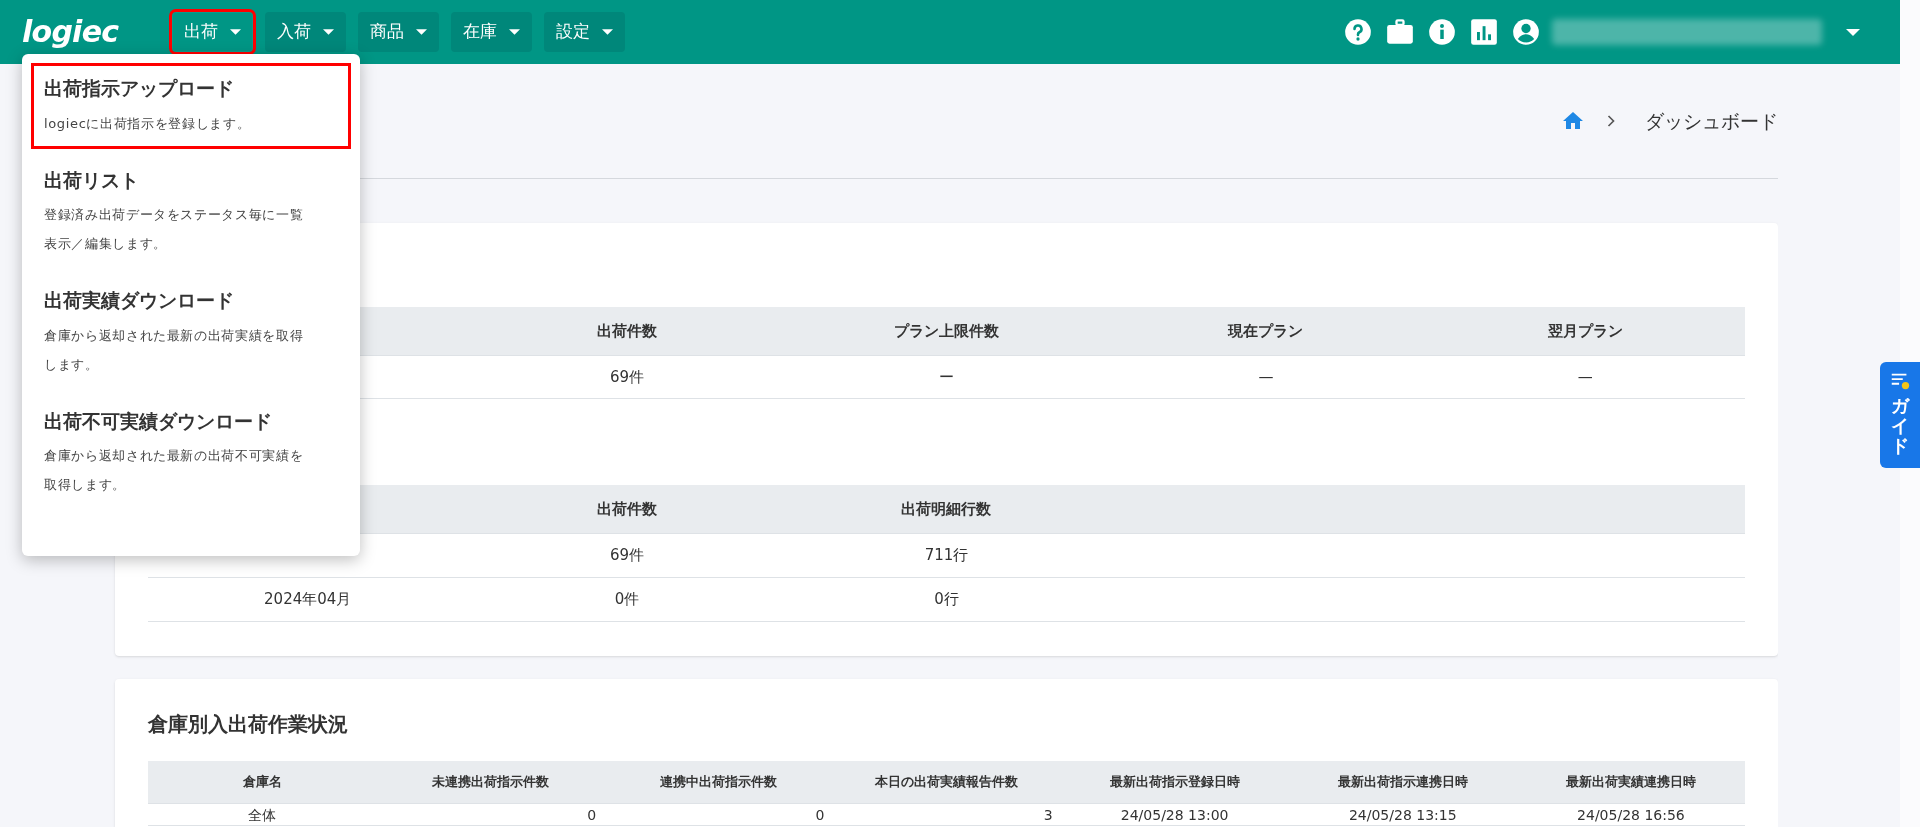  Describe the element at coordinates (191, 106) in the screenshot. I see `menu-item: 出荷指示アップロード logiecに出荷指示を登録します。` at that location.